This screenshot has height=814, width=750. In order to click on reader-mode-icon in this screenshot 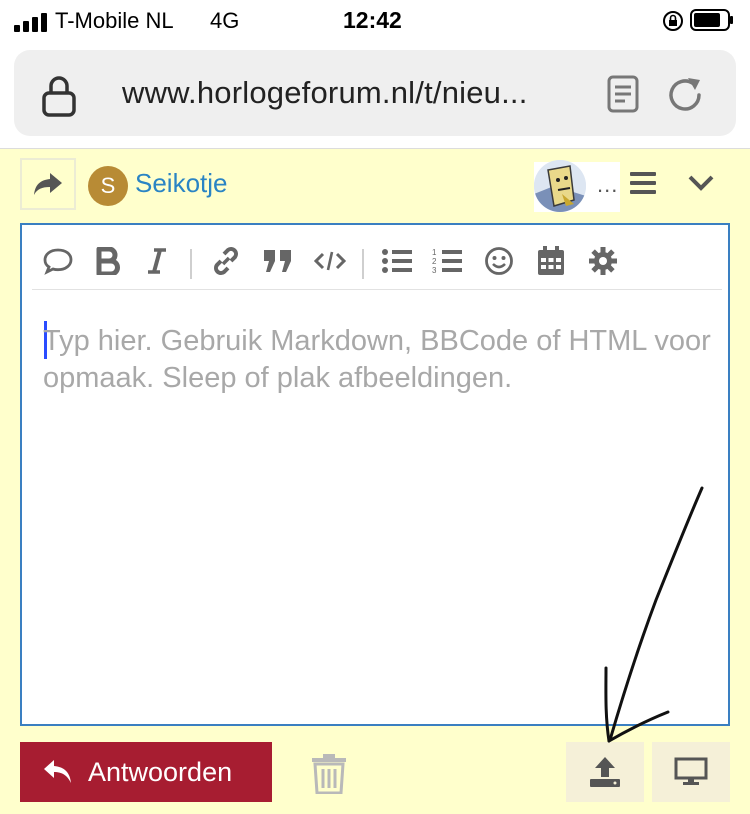, I will do `click(623, 94)`.